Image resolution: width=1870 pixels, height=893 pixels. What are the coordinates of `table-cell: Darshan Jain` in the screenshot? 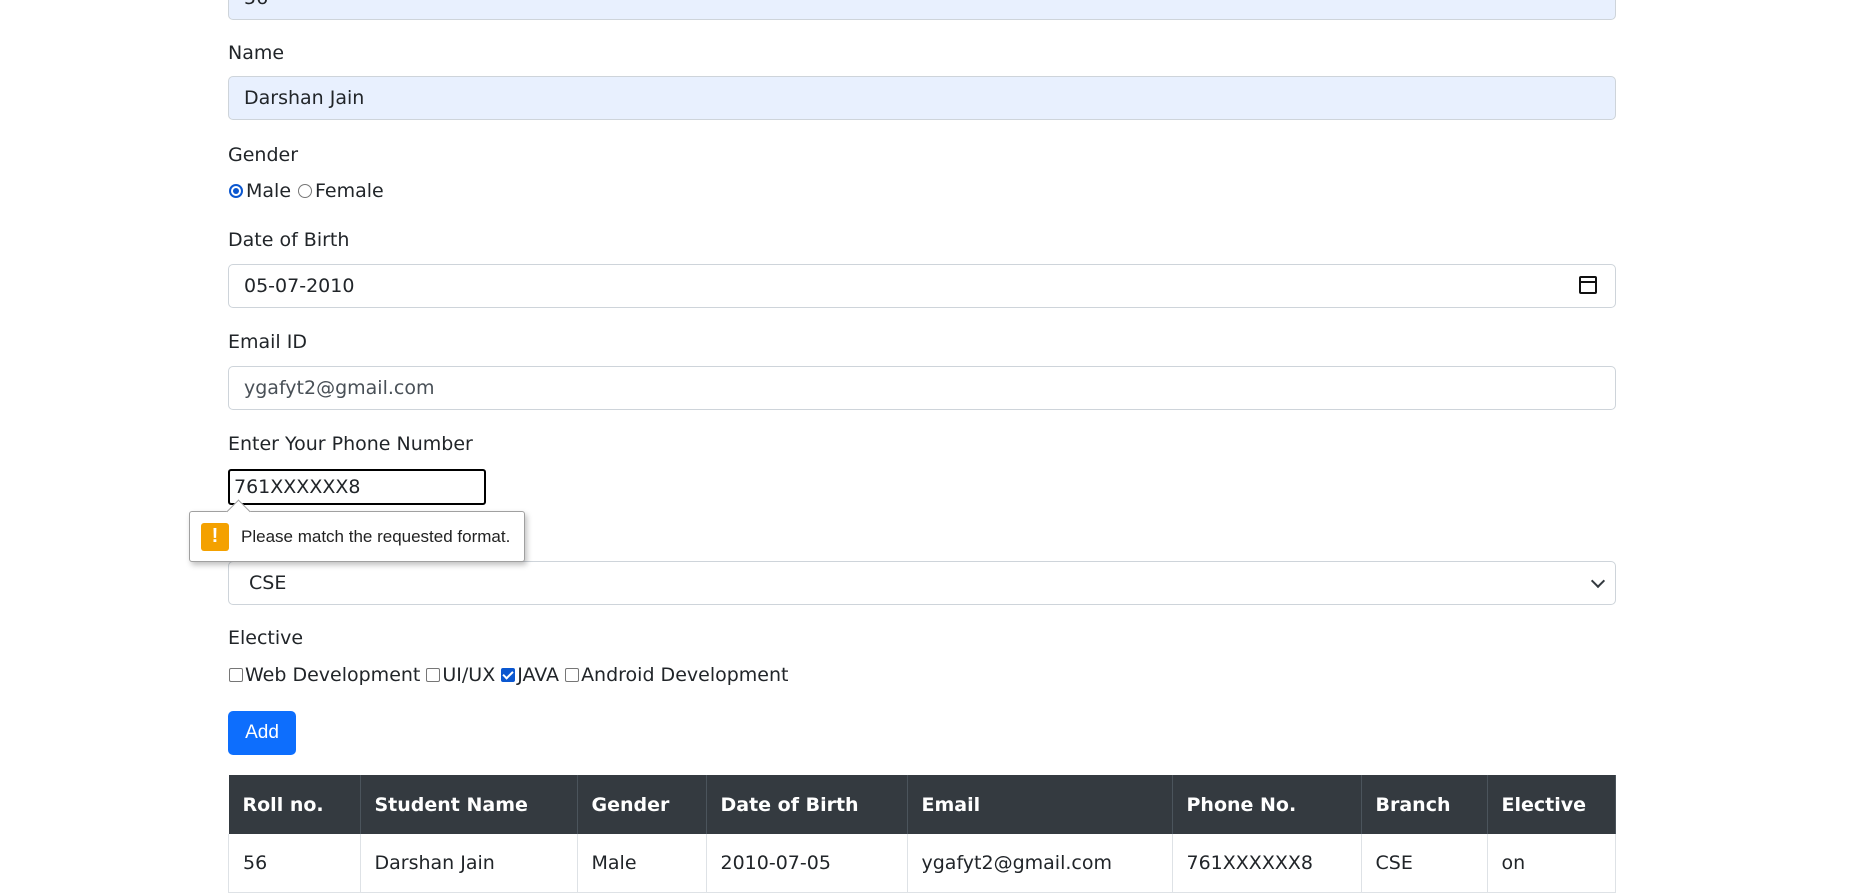 It's located at (469, 863).